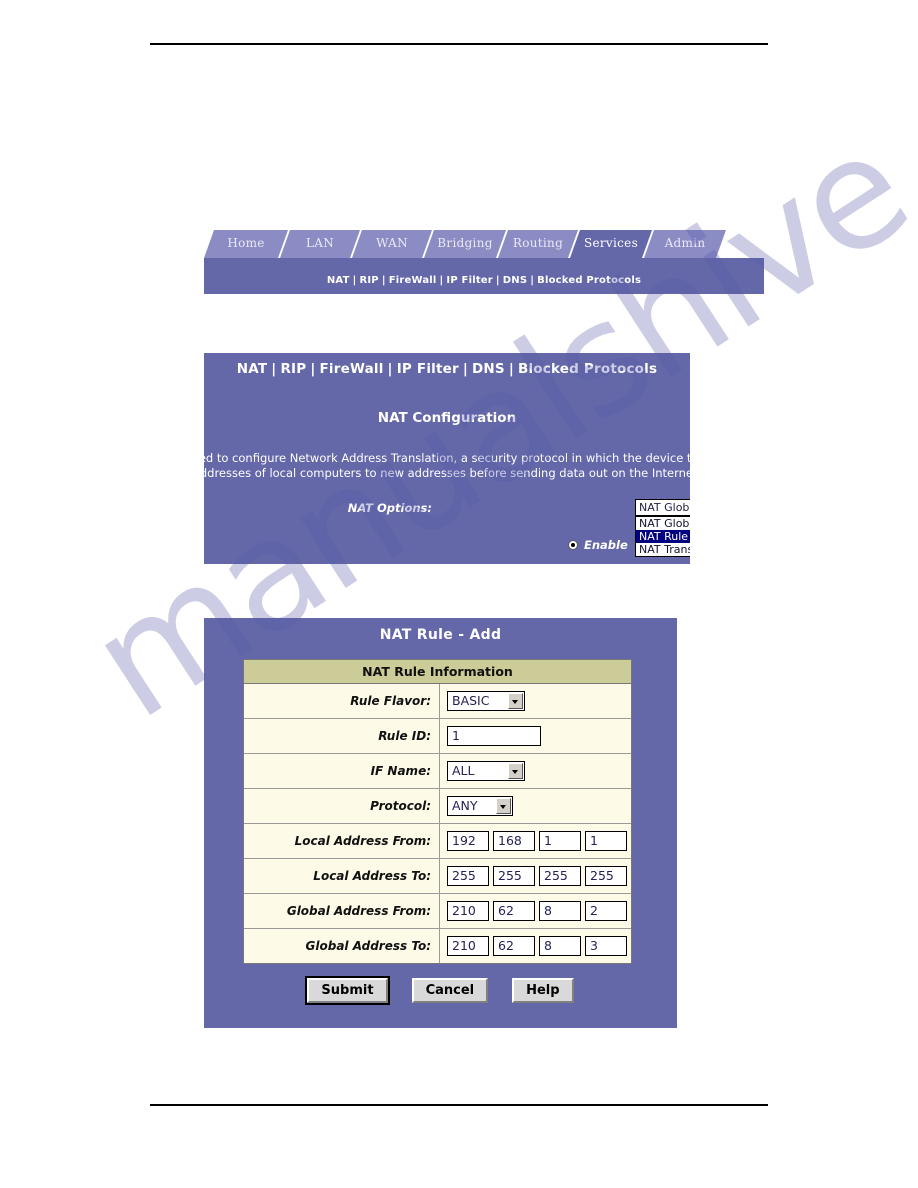 This screenshot has width=918, height=1188. I want to click on row-control-global-address-from: 210 62 8 2, so click(535, 911).